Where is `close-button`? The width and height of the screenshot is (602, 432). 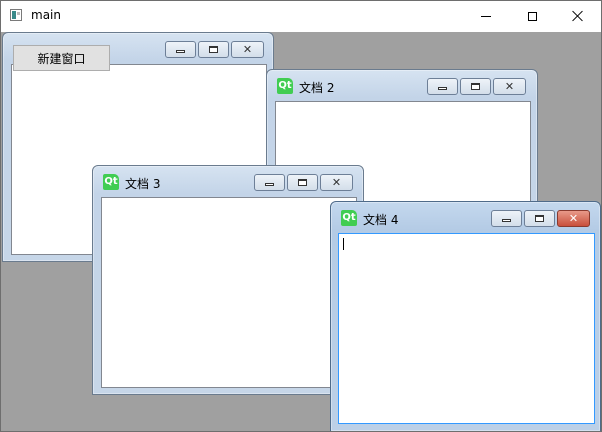
close-button is located at coordinates (578, 16).